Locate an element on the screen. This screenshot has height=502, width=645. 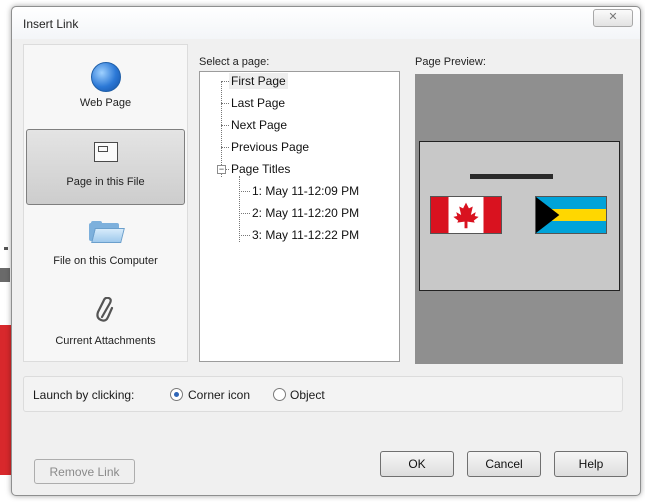
folder-icon is located at coordinates (106, 232).